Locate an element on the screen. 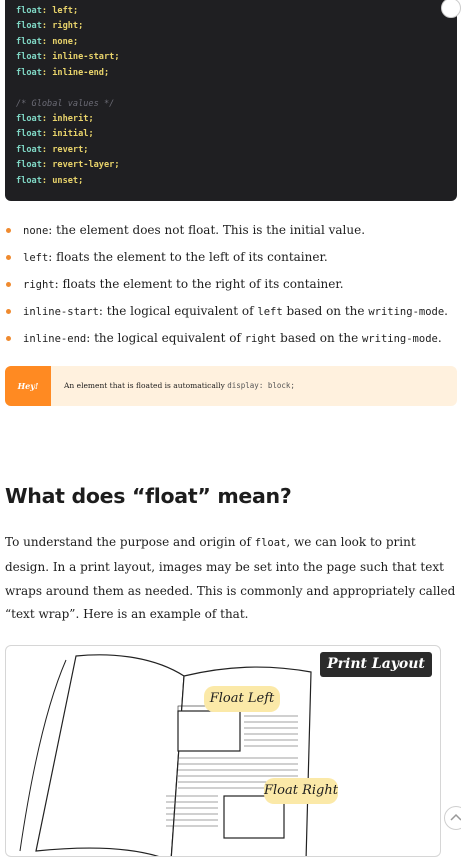 This screenshot has width=461, height=857. print-layout-title: Print Layout is located at coordinates (376, 664).